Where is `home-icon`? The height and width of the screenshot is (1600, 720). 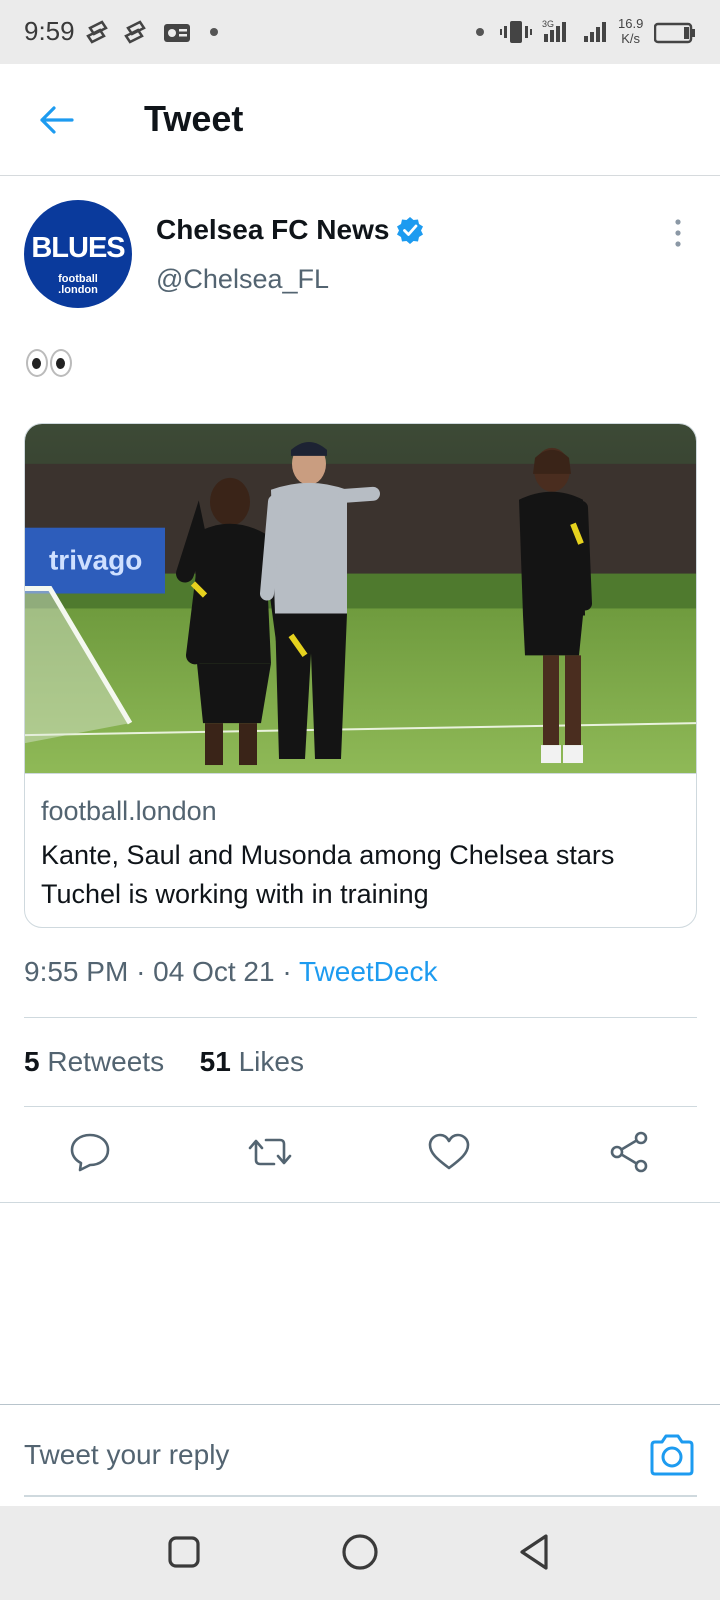 home-icon is located at coordinates (360, 1552).